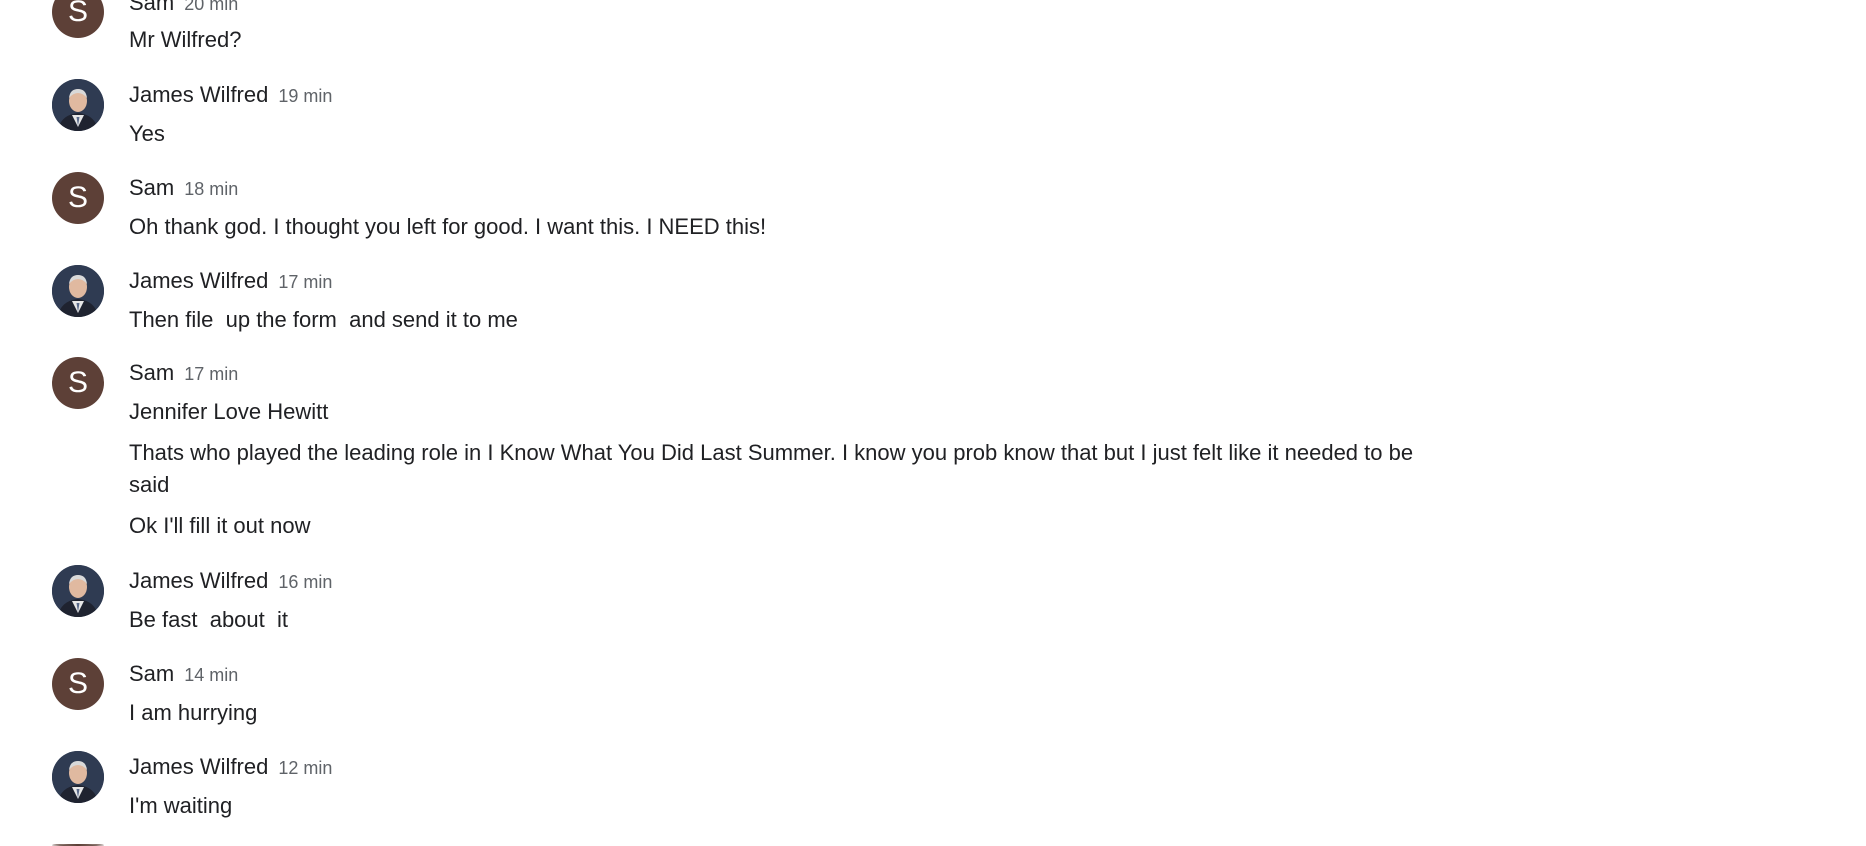 Image resolution: width=1866 pixels, height=846 pixels. I want to click on timestamp: 19 min, so click(305, 96).